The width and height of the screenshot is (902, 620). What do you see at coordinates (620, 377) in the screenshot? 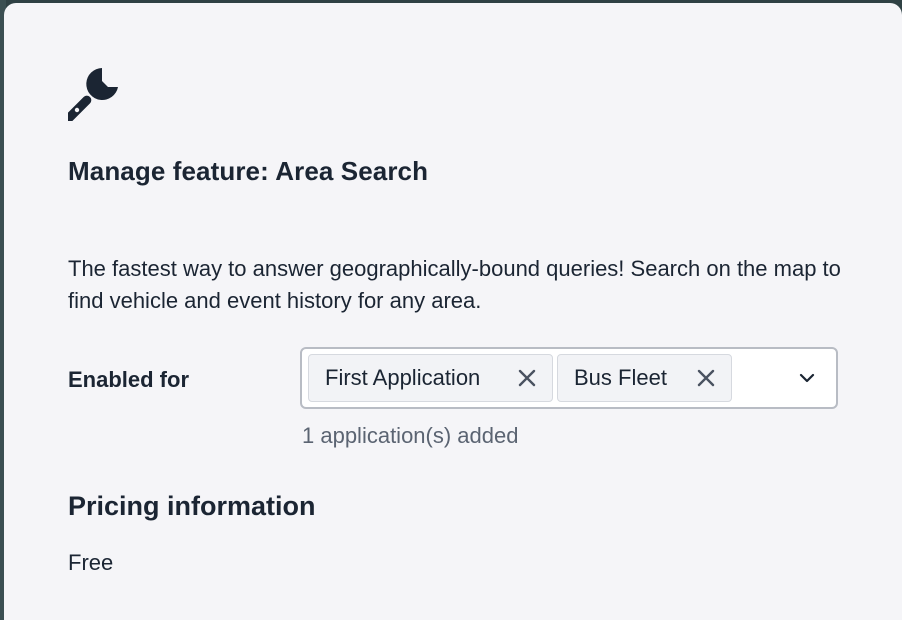
I see `chip-label: Bus Fleet` at bounding box center [620, 377].